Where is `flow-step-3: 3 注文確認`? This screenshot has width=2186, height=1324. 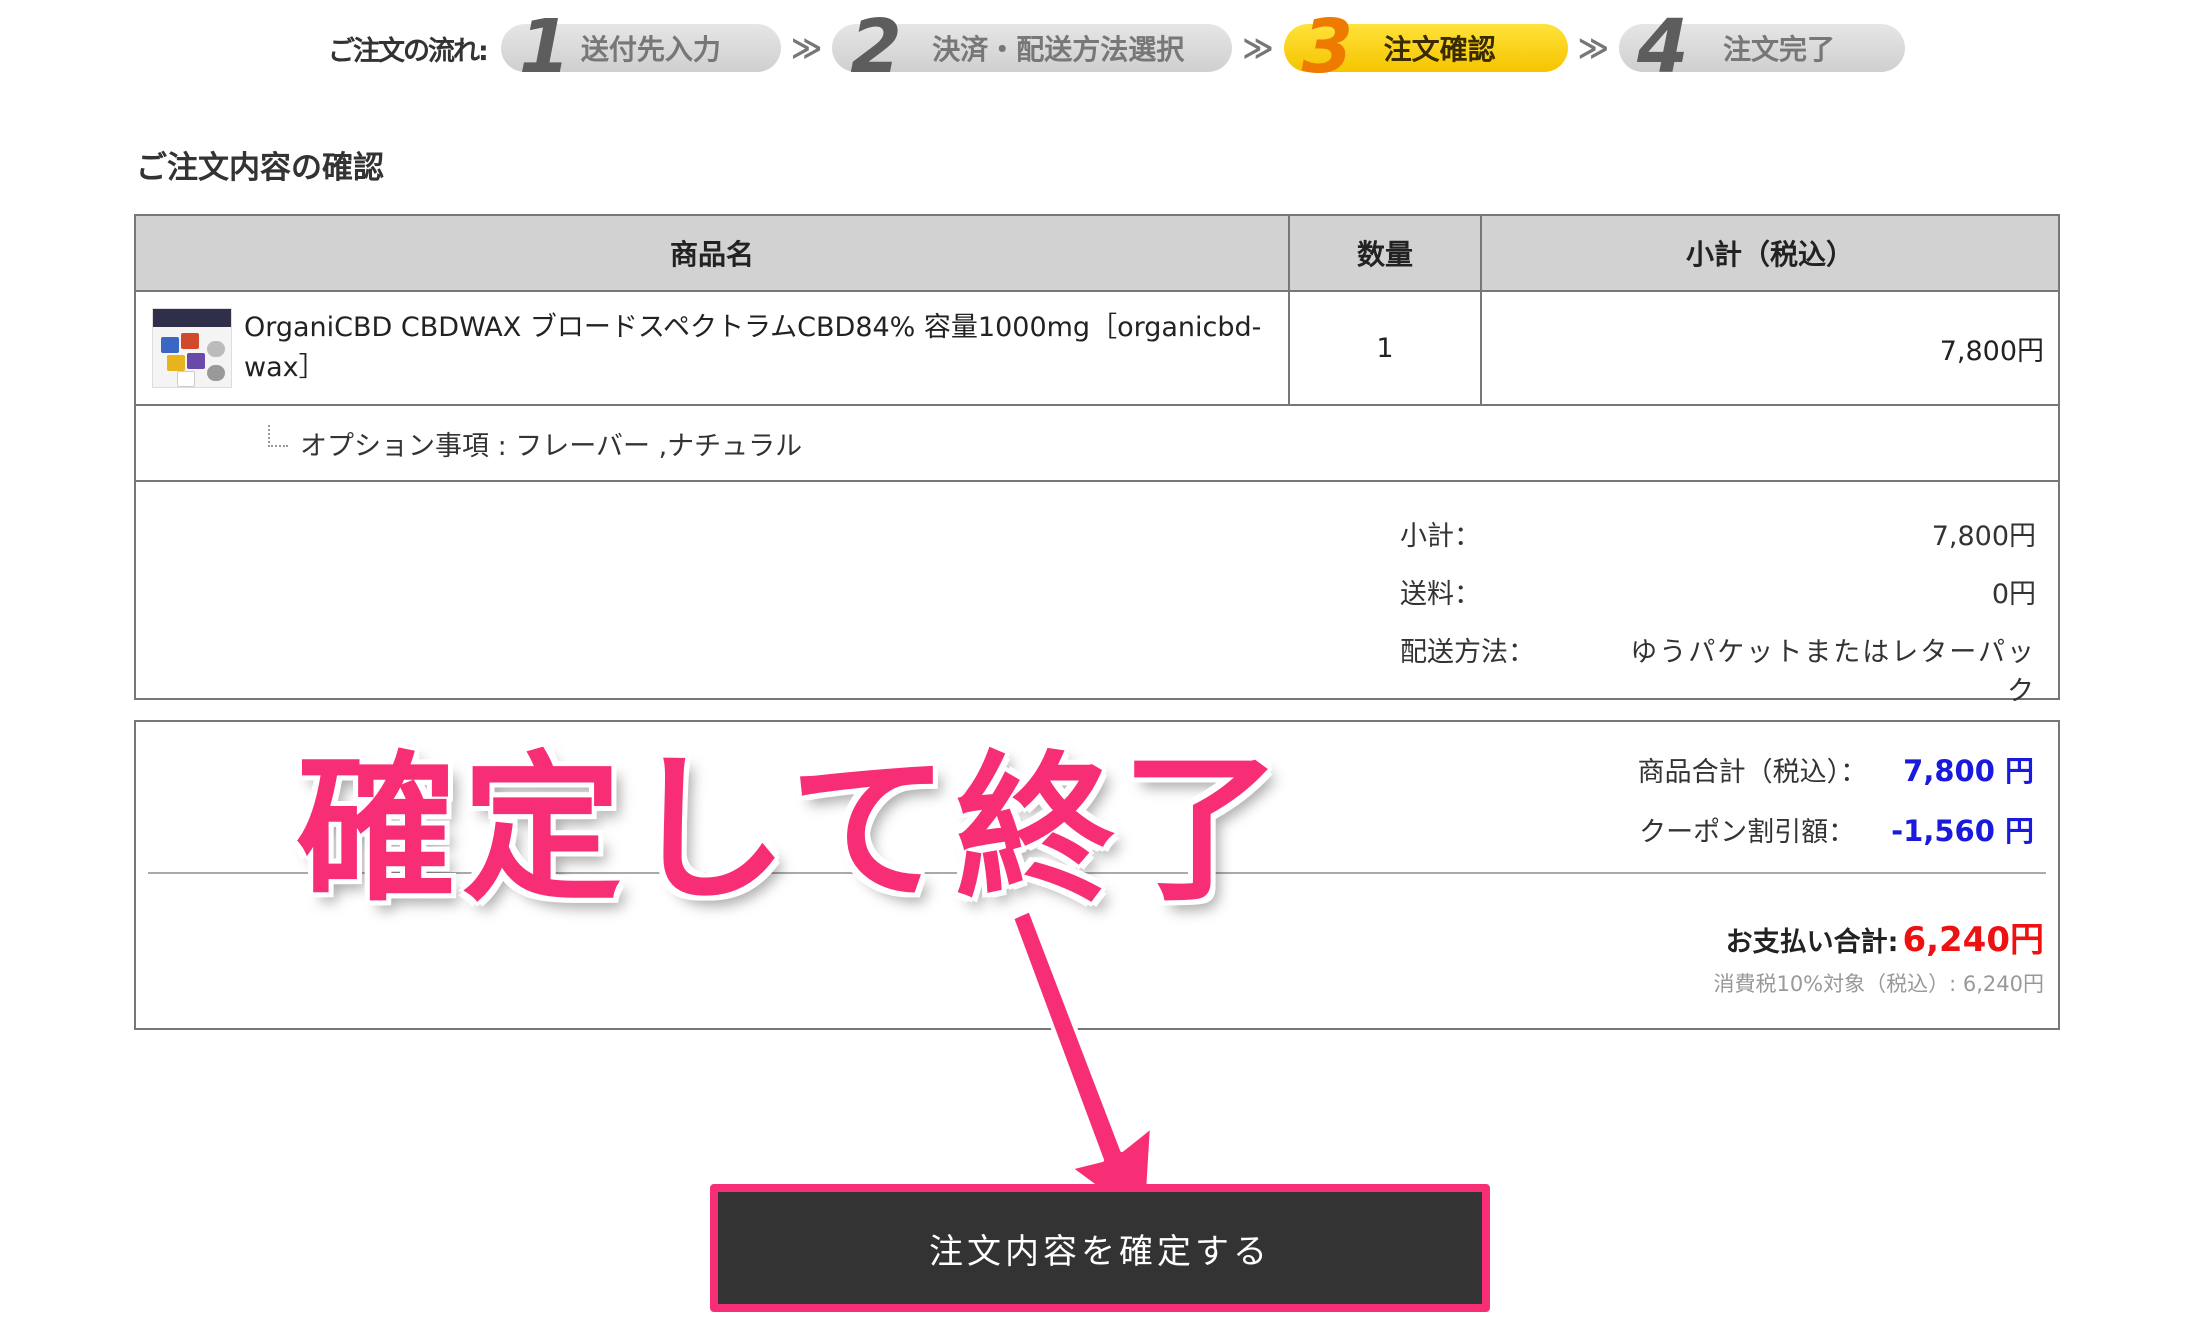 flow-step-3: 3 注文確認 is located at coordinates (1425, 47).